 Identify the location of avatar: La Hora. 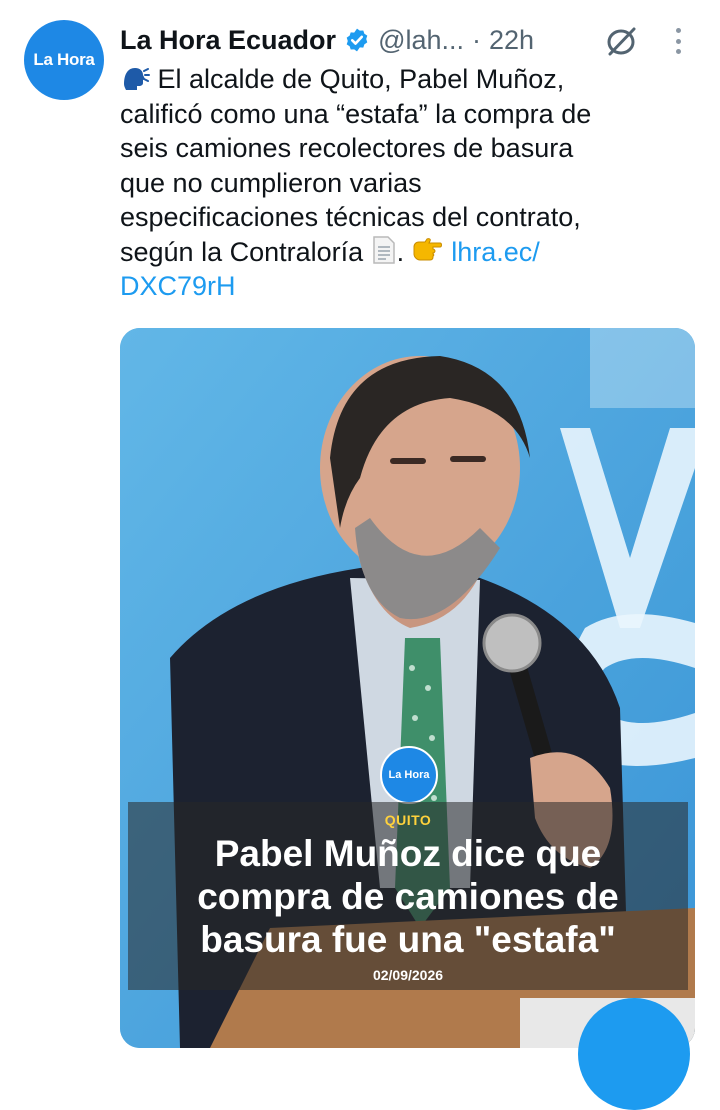
(64, 60).